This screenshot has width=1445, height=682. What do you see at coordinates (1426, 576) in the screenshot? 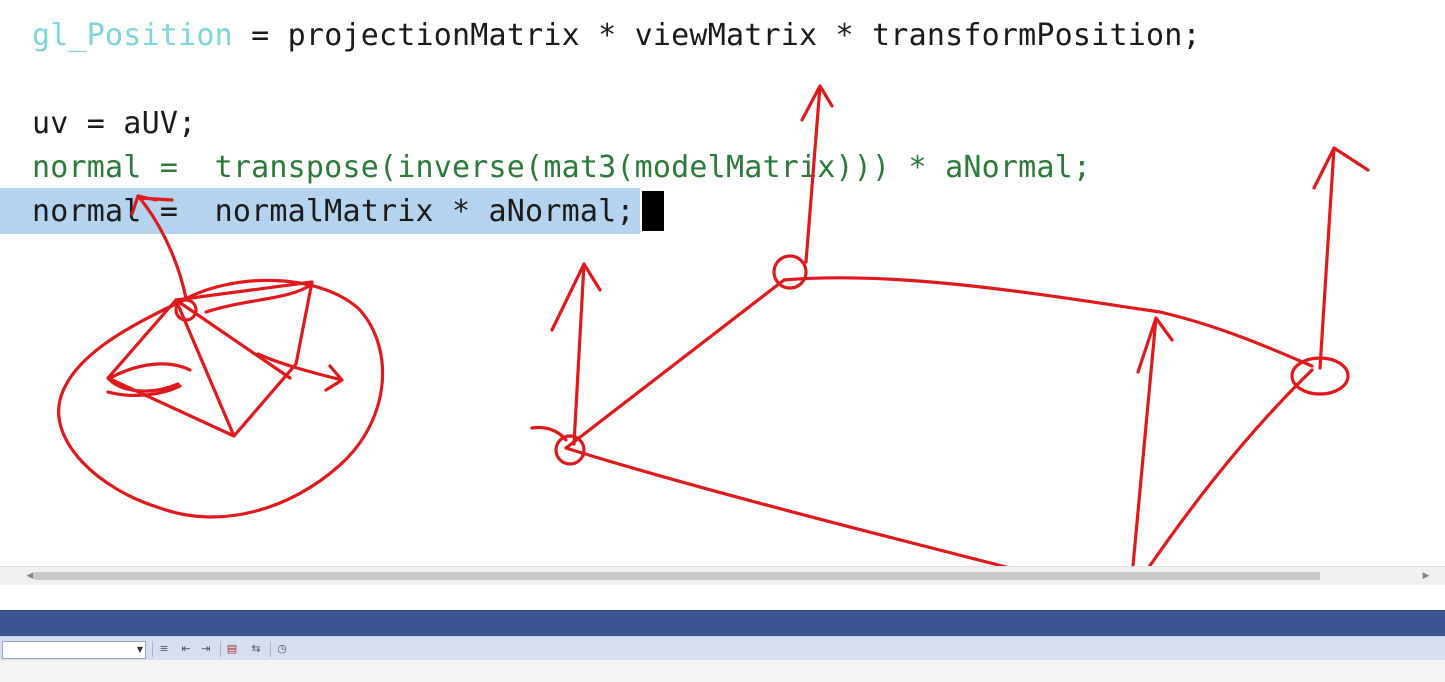
I see `scroll-right-icon: ▶` at bounding box center [1426, 576].